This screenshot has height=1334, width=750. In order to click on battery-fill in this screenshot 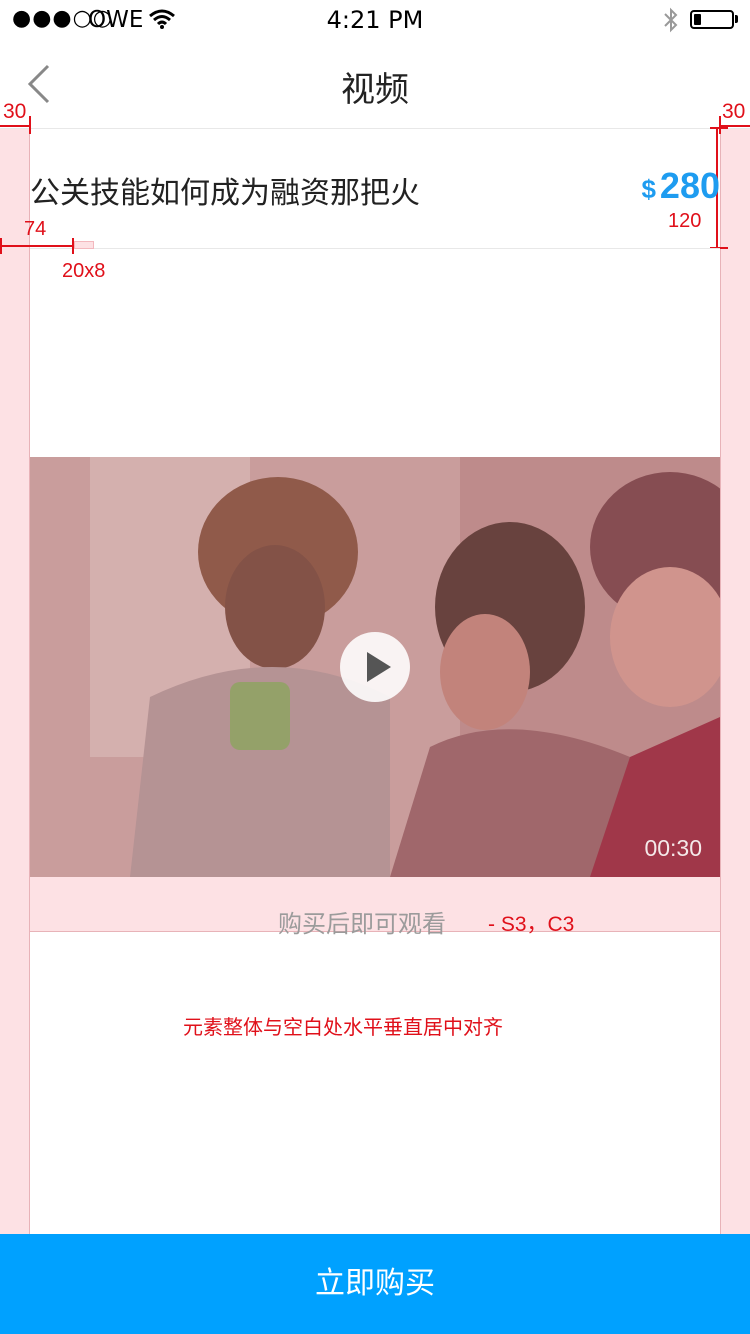, I will do `click(697, 19)`.